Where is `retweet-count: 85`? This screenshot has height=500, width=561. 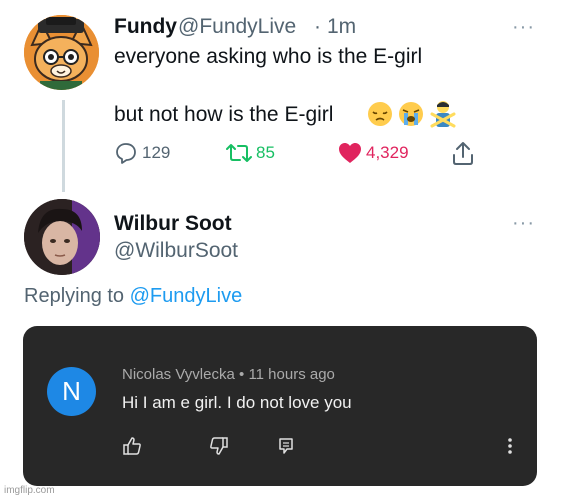 retweet-count: 85 is located at coordinates (265, 152).